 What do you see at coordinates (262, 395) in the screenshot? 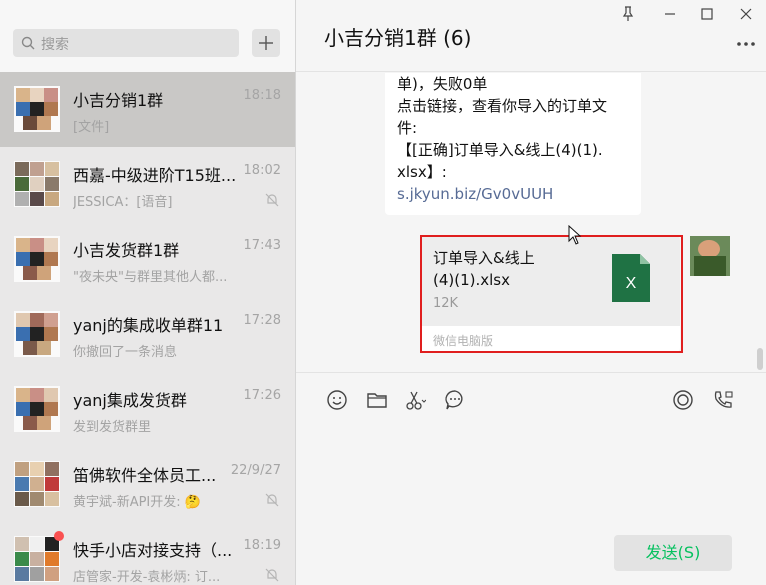
I see `chat-time: 17:26` at bounding box center [262, 395].